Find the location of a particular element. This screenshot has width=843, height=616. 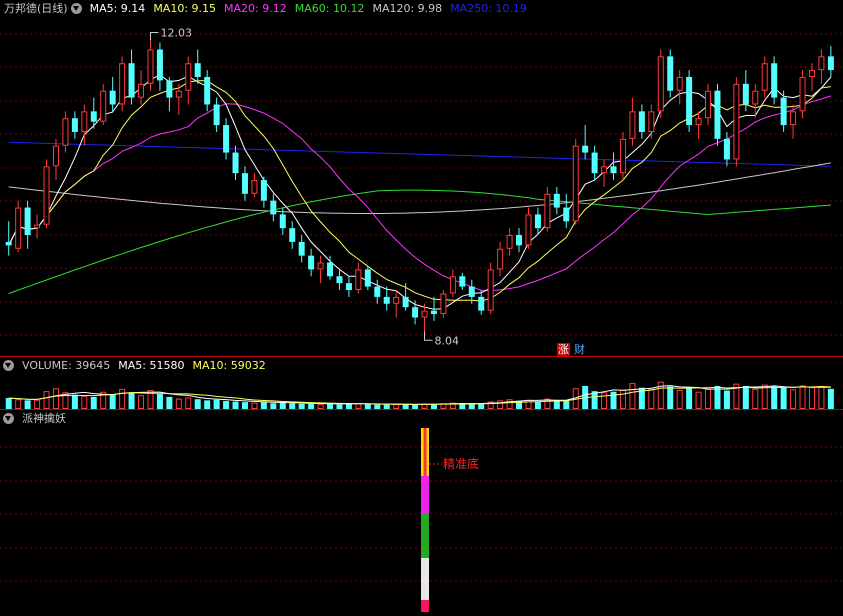

ma120-line is located at coordinates (419, 188).